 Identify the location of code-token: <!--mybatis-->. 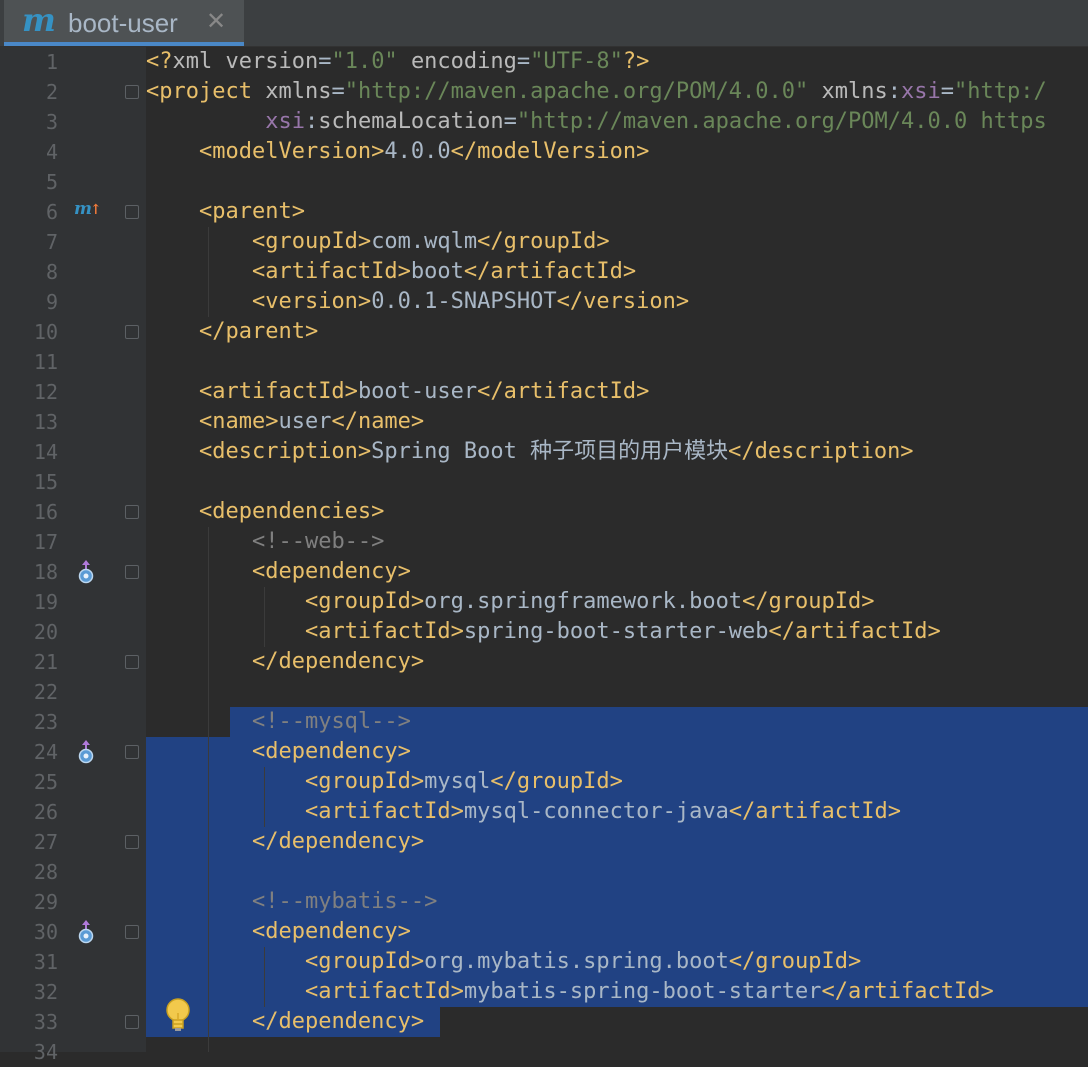
(344, 901).